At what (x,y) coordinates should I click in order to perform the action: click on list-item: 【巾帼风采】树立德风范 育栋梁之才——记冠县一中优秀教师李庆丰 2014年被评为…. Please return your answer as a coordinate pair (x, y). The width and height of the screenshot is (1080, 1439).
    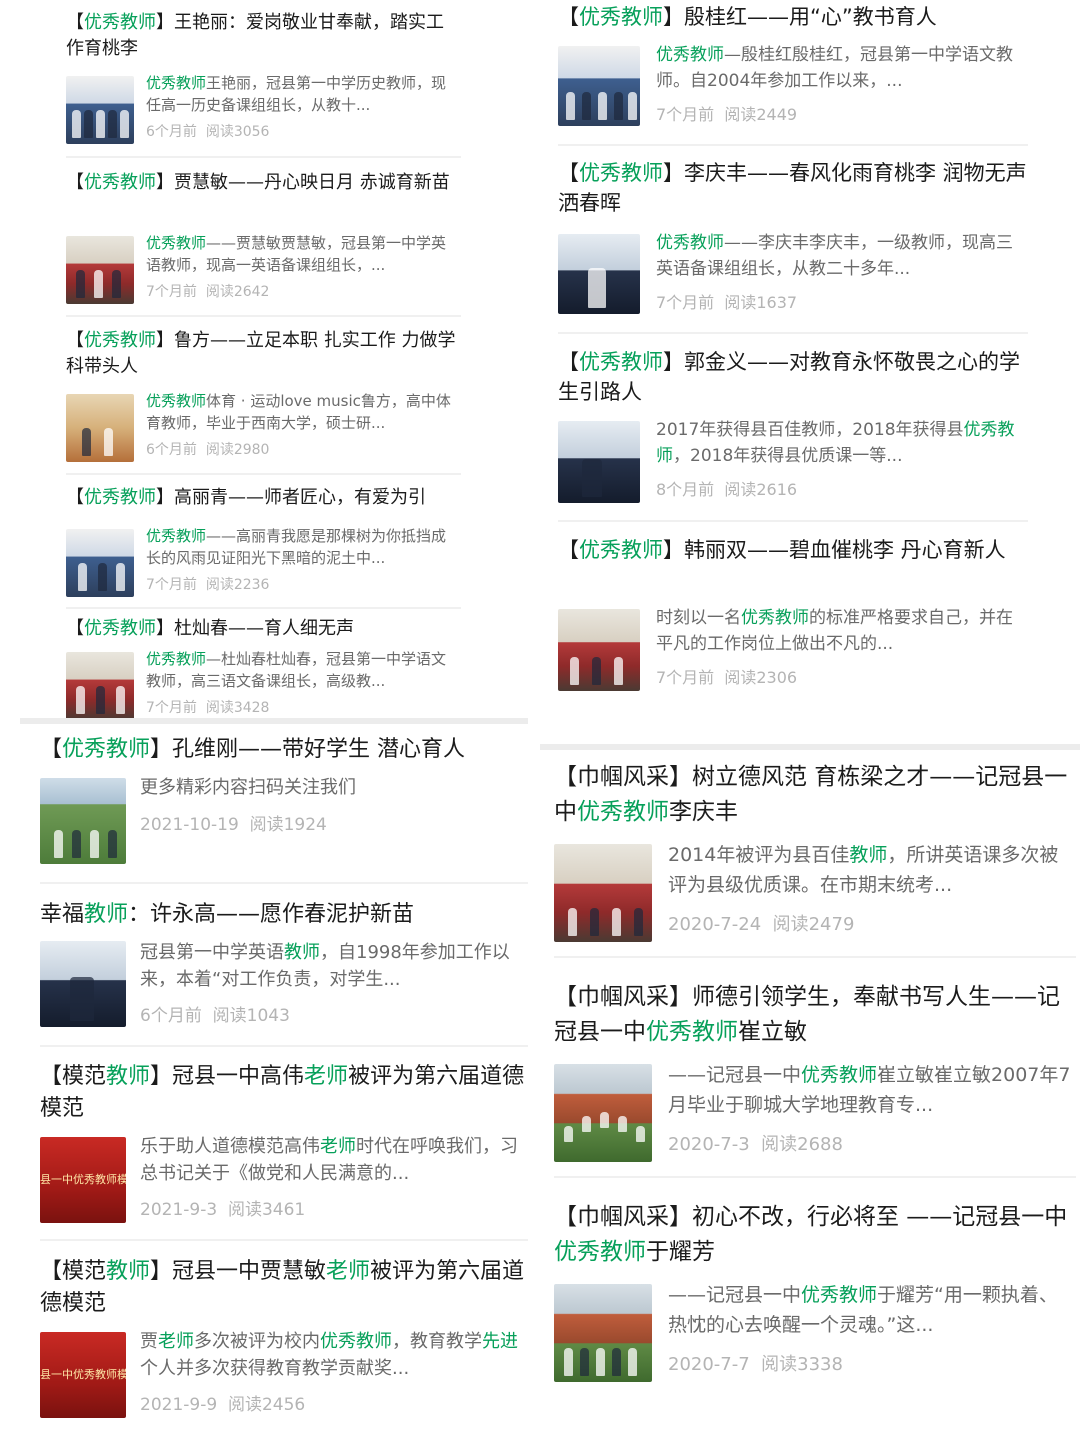
    Looking at the image, I should click on (815, 851).